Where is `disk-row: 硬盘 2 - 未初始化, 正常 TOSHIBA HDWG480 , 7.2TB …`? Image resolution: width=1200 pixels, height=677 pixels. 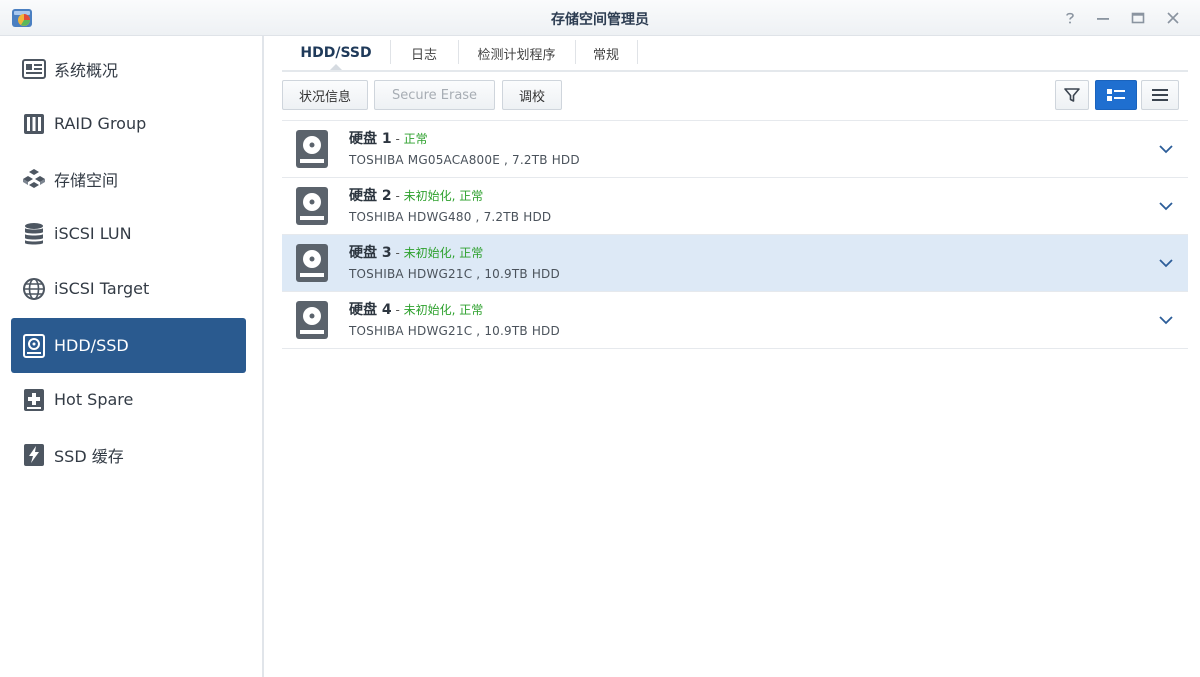 disk-row: 硬盘 2 - 未初始化, 正常 TOSHIBA HDWG480 , 7.2TB … is located at coordinates (735, 206).